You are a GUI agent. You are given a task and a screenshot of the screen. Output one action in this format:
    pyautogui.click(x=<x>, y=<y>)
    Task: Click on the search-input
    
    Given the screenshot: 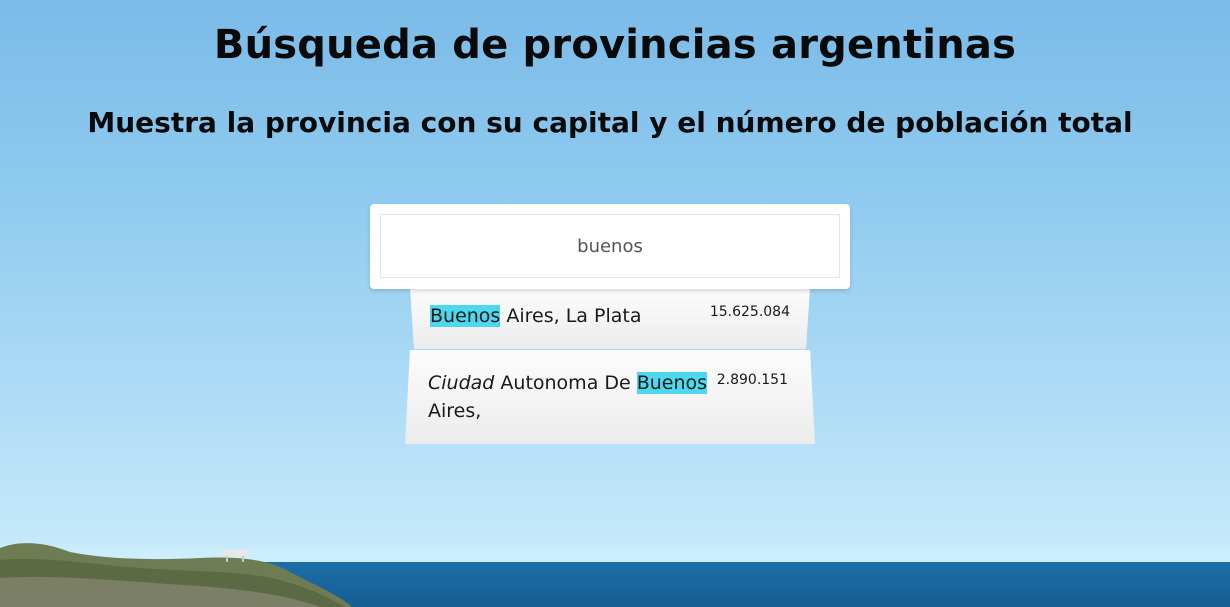 What is the action you would take?
    pyautogui.click(x=610, y=246)
    